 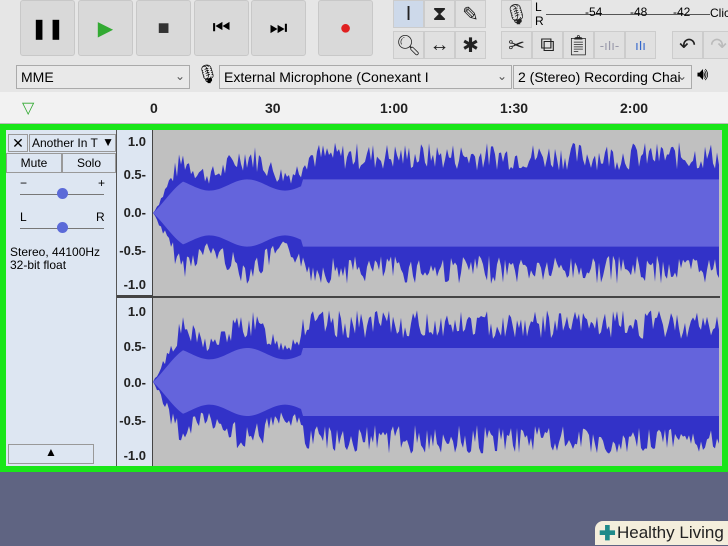 I want to click on dropdown-triangle-icon: ▼, so click(x=108, y=142).